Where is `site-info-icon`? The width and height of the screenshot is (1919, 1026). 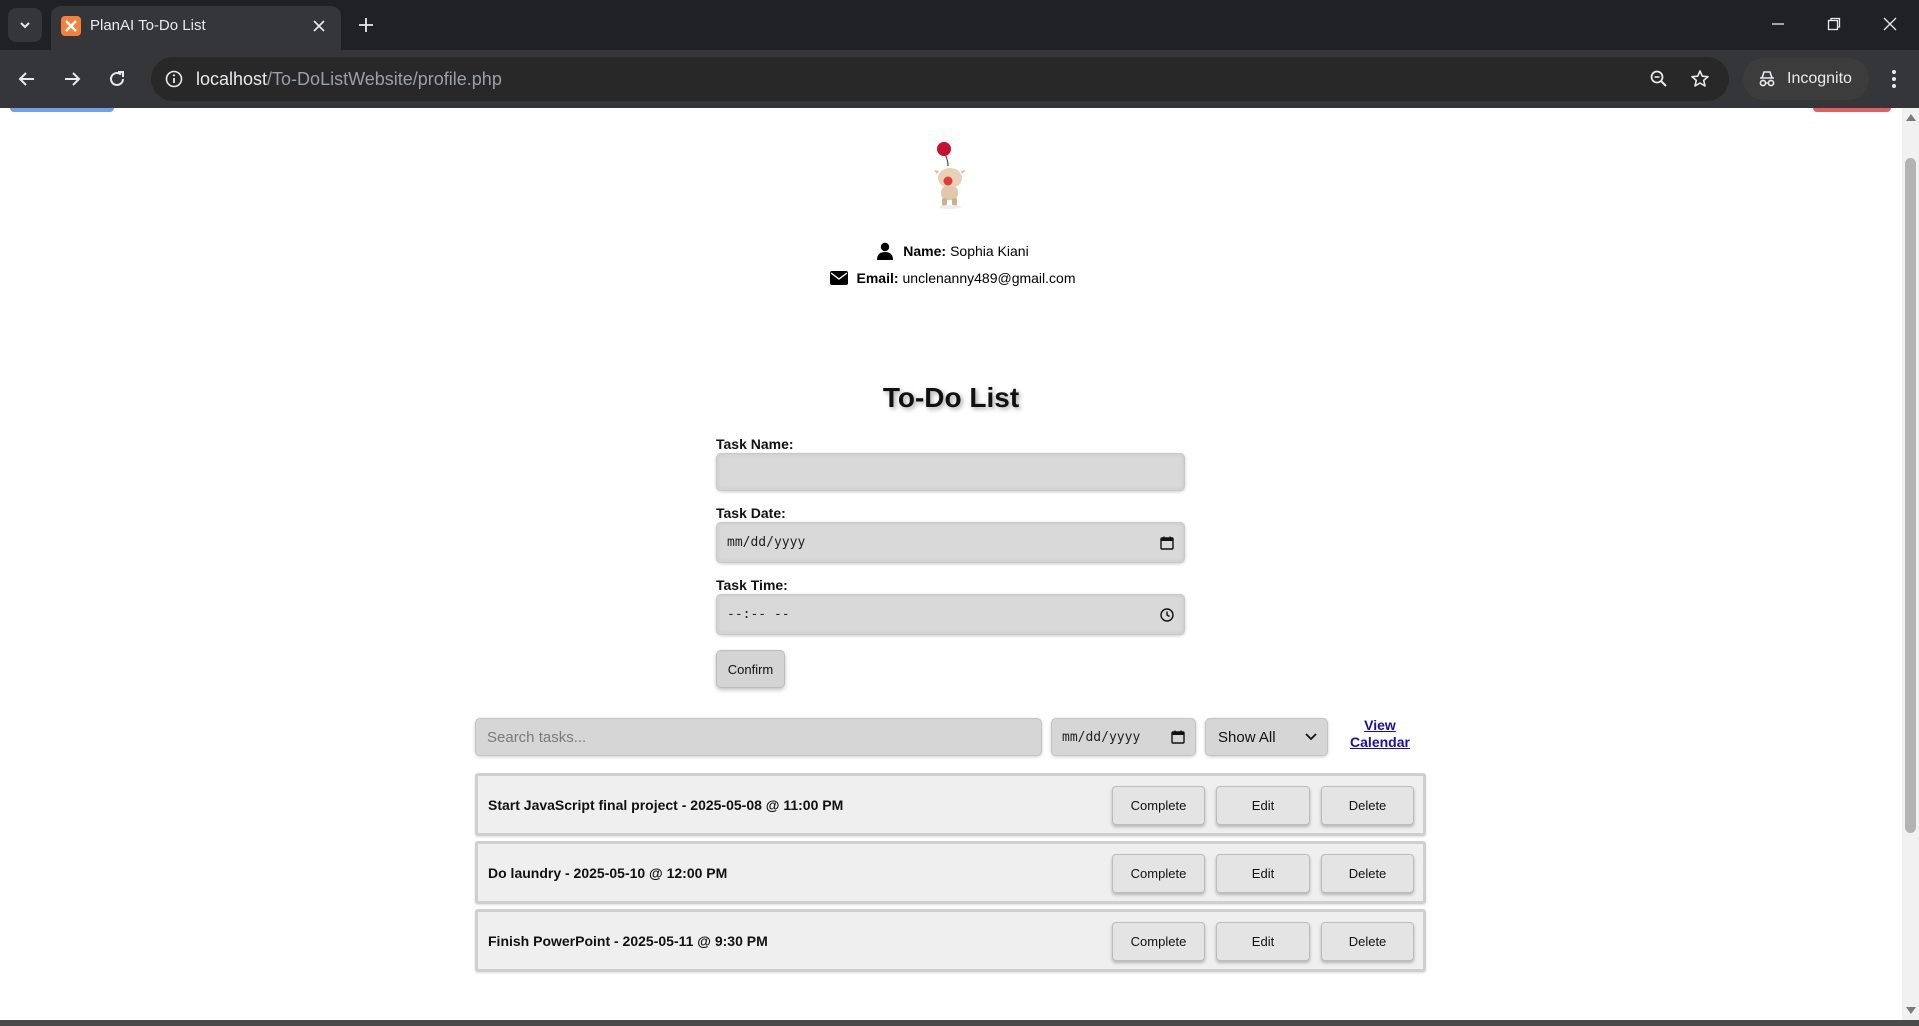 site-info-icon is located at coordinates (174, 79).